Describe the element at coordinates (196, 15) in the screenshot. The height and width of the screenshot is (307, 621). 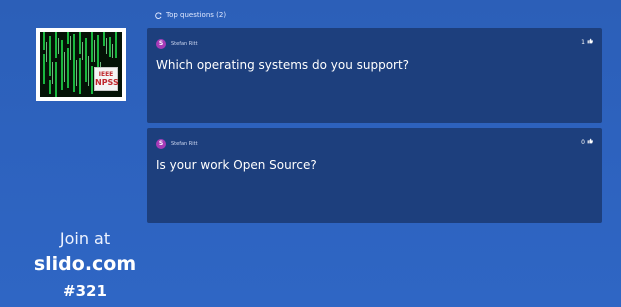
I see `section-title: Top questions (2)` at that location.